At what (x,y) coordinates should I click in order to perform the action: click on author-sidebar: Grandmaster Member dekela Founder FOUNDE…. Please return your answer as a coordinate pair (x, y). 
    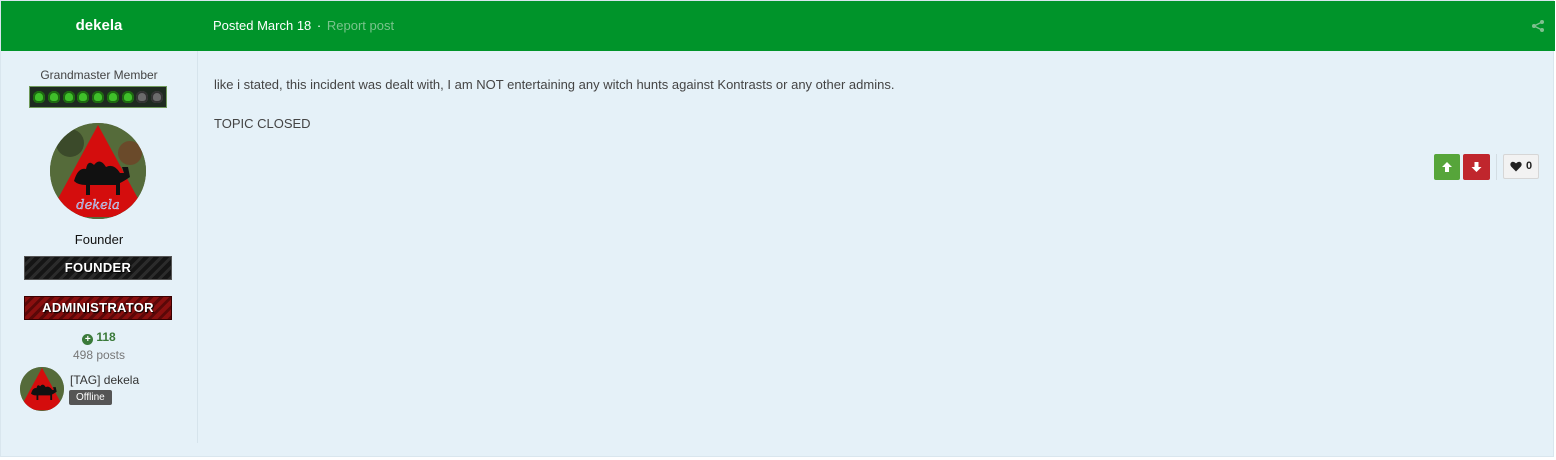
    Looking at the image, I should click on (99, 247).